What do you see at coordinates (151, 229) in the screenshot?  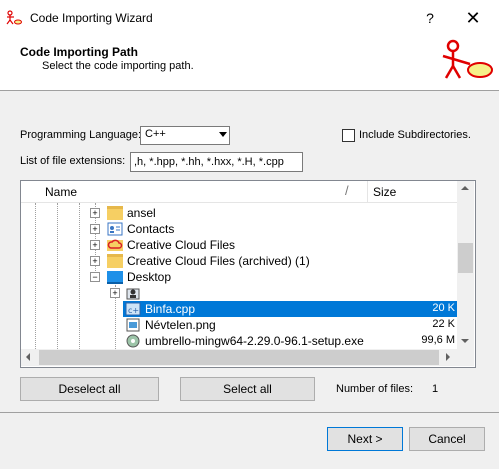 I see `tree-row-label: Contacts` at bounding box center [151, 229].